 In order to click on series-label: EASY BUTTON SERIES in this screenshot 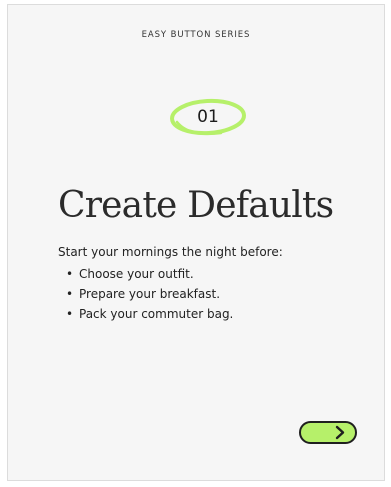, I will do `click(196, 35)`.